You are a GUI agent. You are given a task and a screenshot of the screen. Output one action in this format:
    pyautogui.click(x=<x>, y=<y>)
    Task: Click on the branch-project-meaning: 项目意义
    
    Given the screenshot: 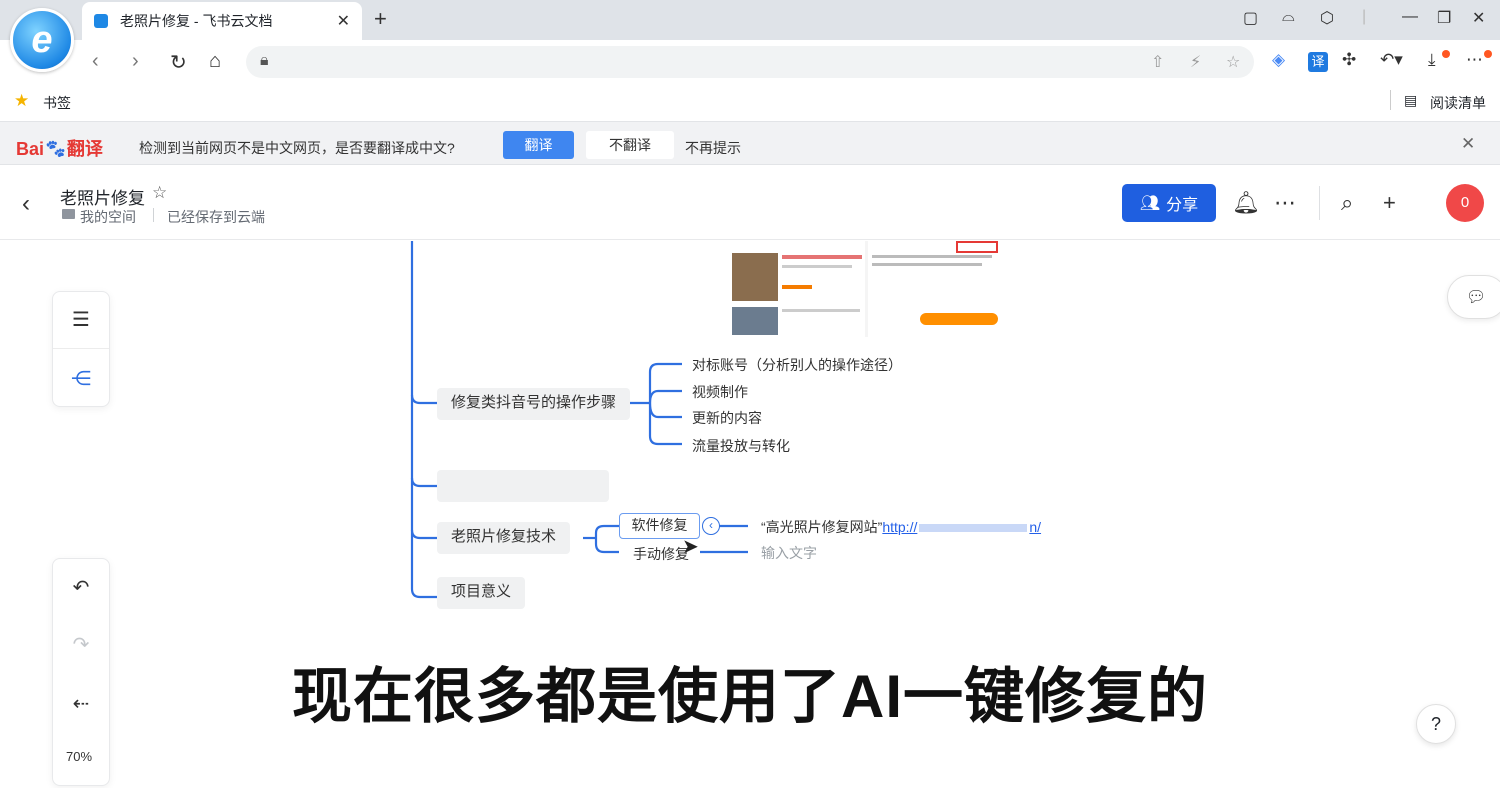 What is the action you would take?
    pyautogui.click(x=481, y=593)
    